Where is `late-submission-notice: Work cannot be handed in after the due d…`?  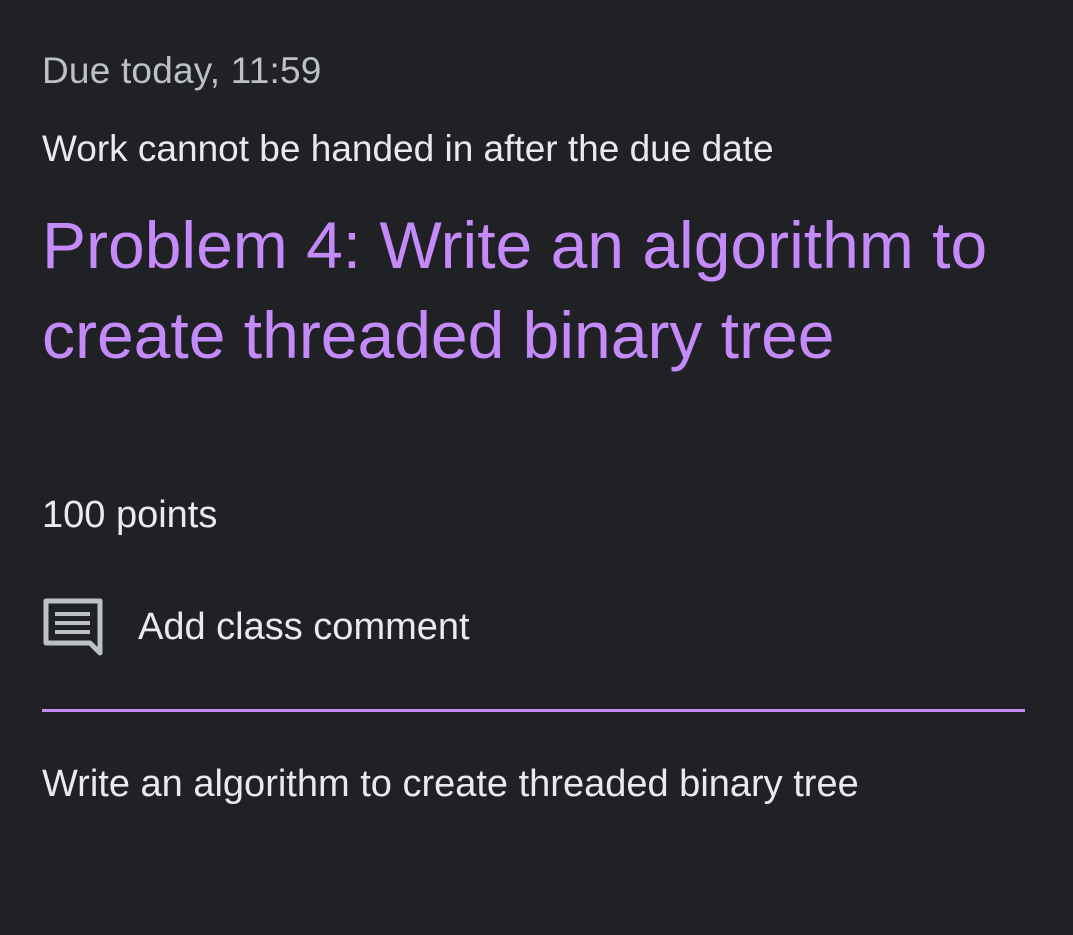 late-submission-notice: Work cannot be handed in after the due d… is located at coordinates (408, 148).